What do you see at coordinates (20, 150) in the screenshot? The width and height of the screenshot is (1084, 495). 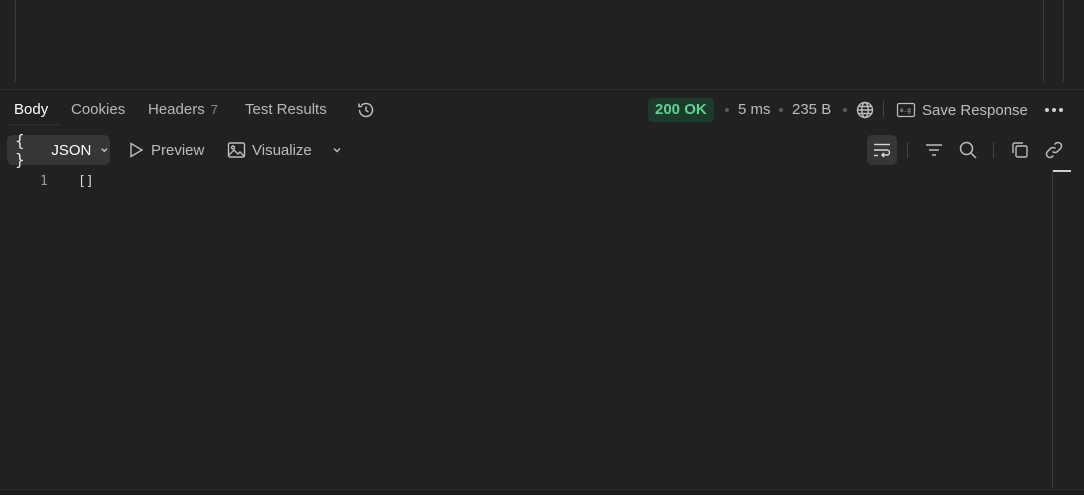 I see `braces-icon: { }` at bounding box center [20, 150].